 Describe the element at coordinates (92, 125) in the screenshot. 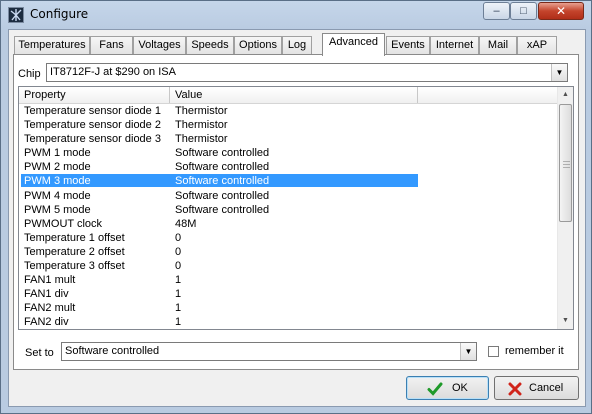

I see `property-cell: Temperature sensor diode 2` at that location.